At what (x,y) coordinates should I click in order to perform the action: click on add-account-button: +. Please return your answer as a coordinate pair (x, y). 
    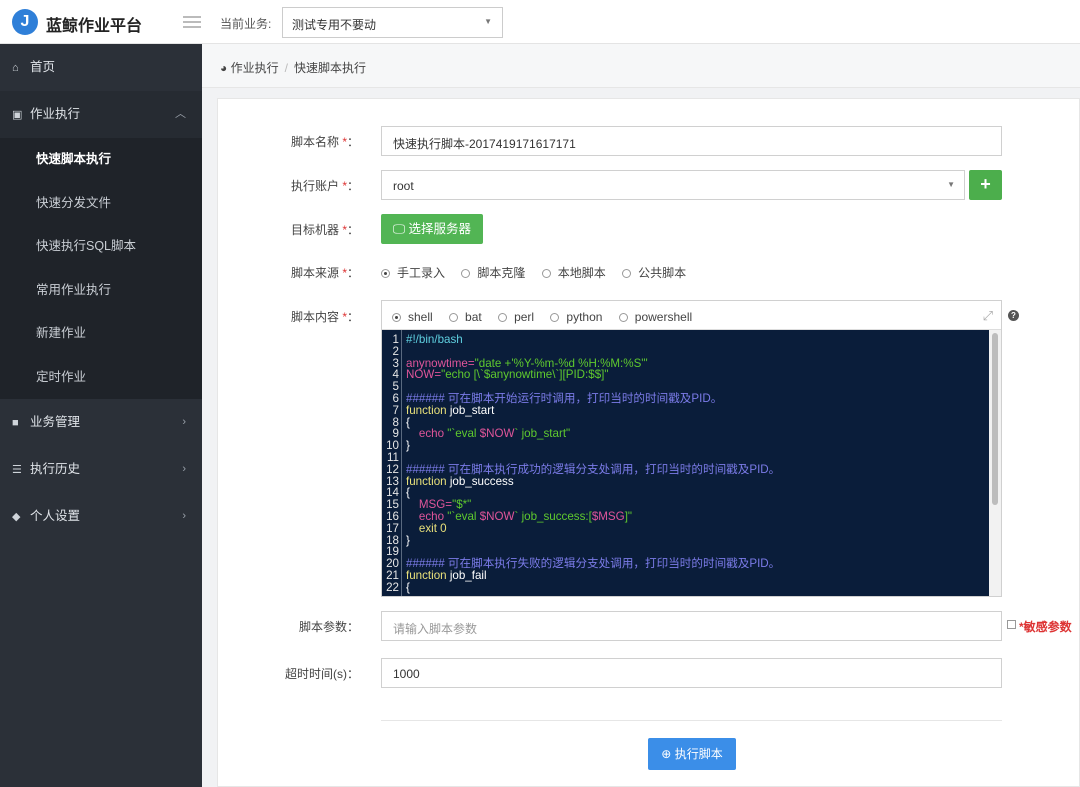
    Looking at the image, I should click on (985, 185).